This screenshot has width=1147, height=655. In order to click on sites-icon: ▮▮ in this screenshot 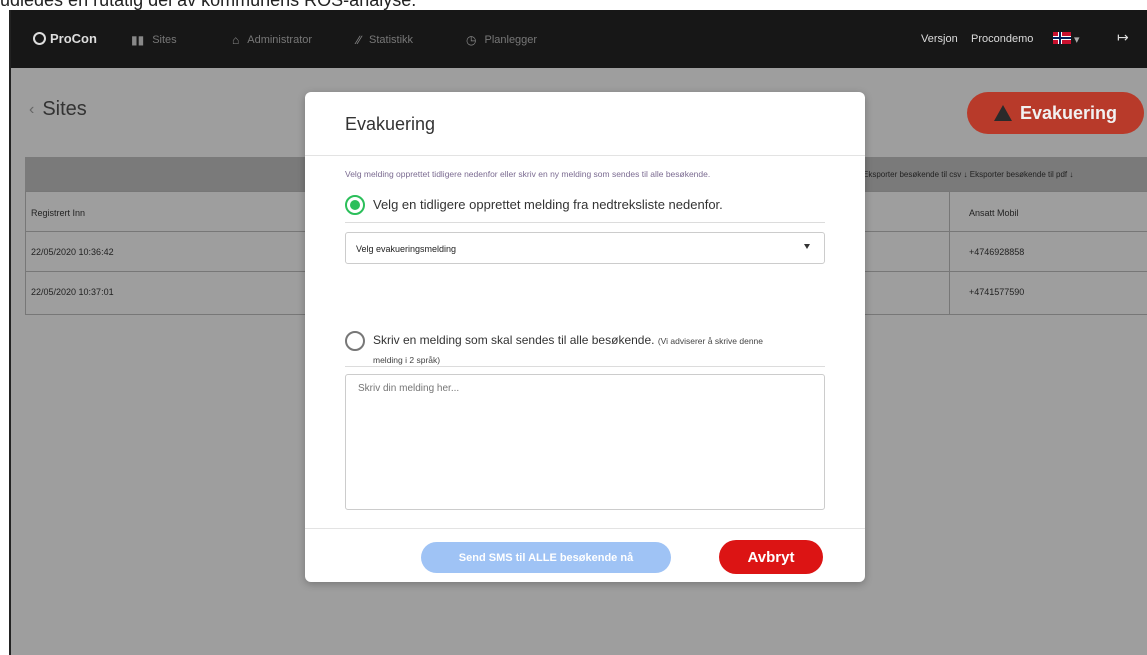, I will do `click(138, 40)`.